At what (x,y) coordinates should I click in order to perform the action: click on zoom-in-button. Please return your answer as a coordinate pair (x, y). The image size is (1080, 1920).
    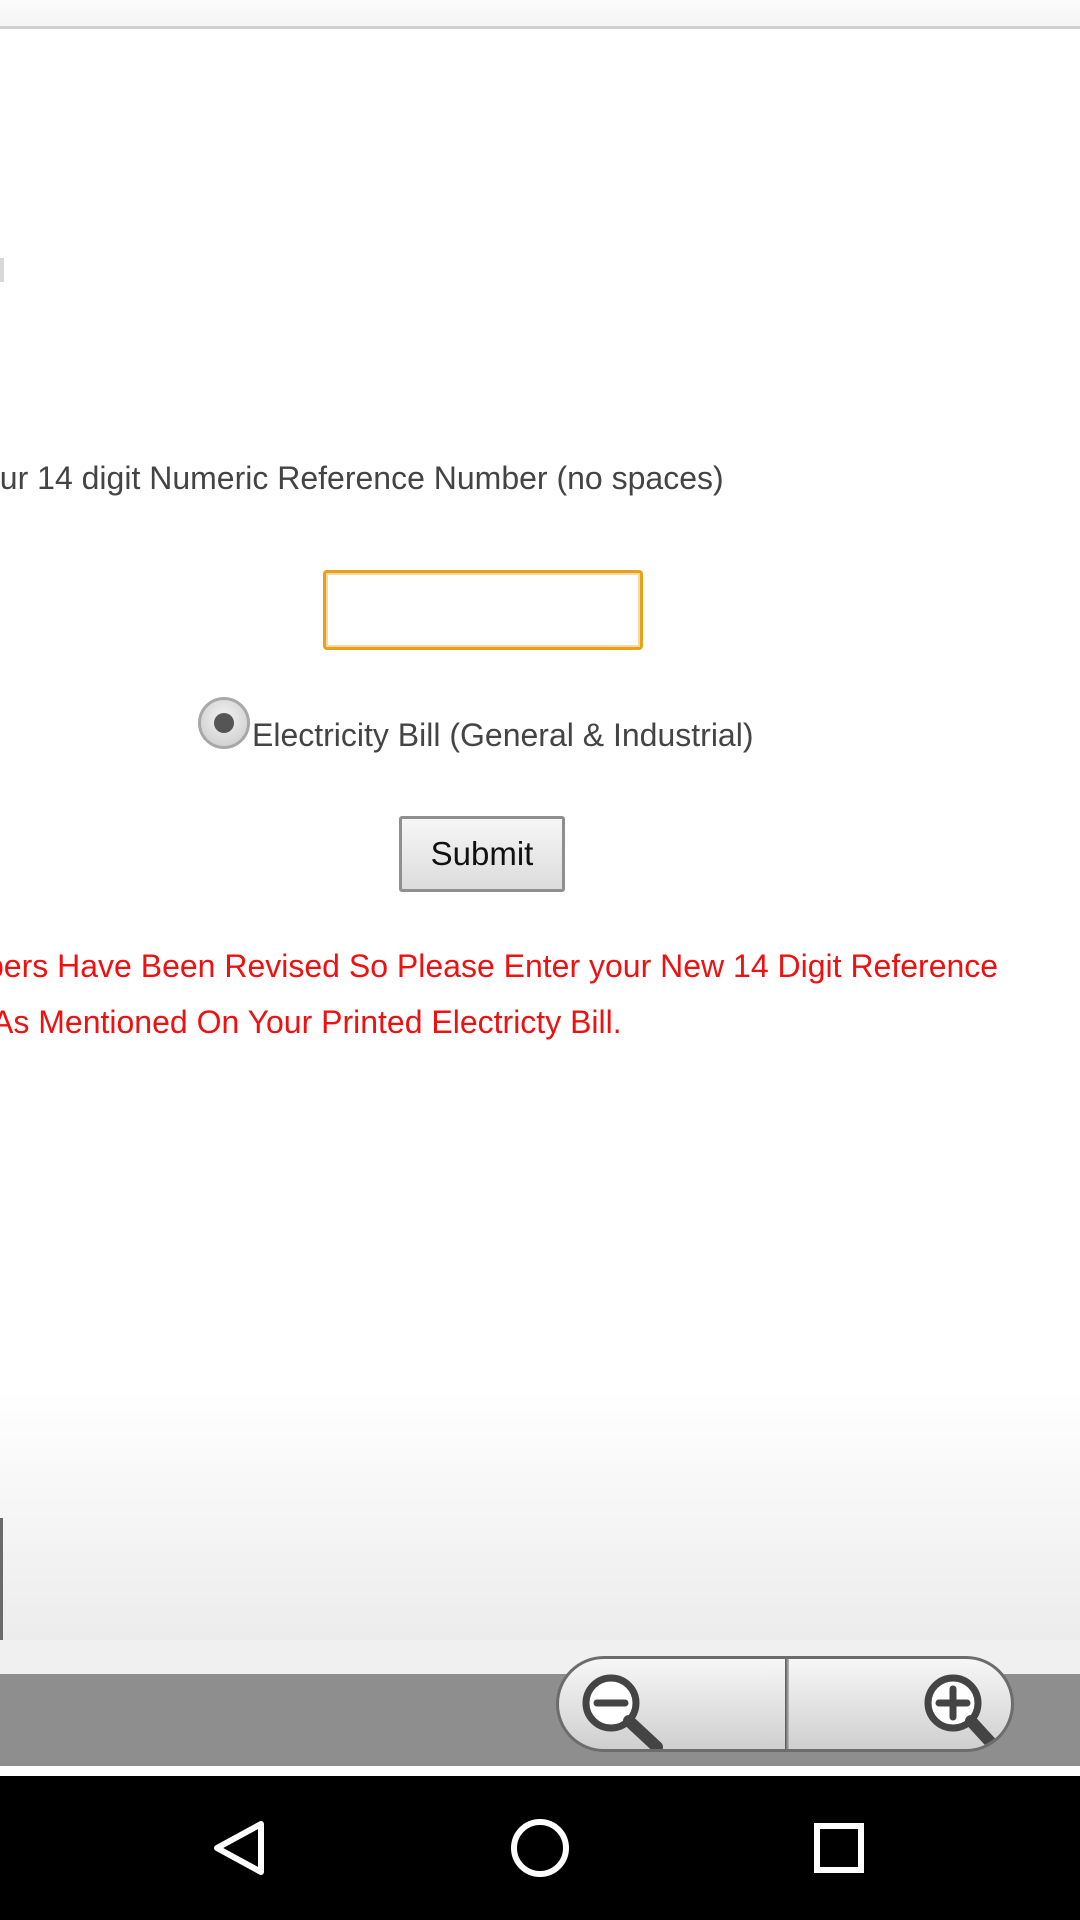
    Looking at the image, I should click on (900, 1704).